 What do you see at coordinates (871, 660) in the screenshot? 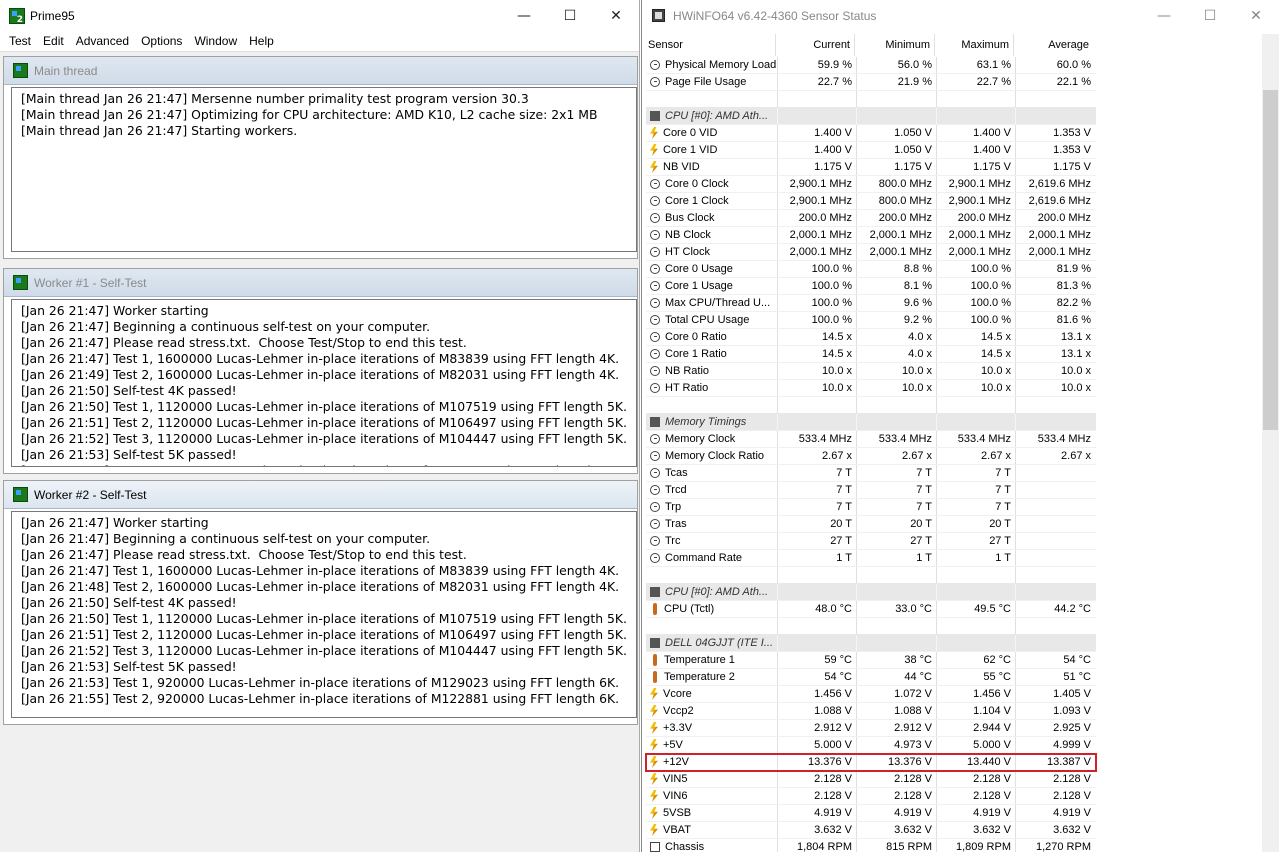
I see `sensor-row: Temperature 1 59 °C 38 °C 62 °C 54 °C` at bounding box center [871, 660].